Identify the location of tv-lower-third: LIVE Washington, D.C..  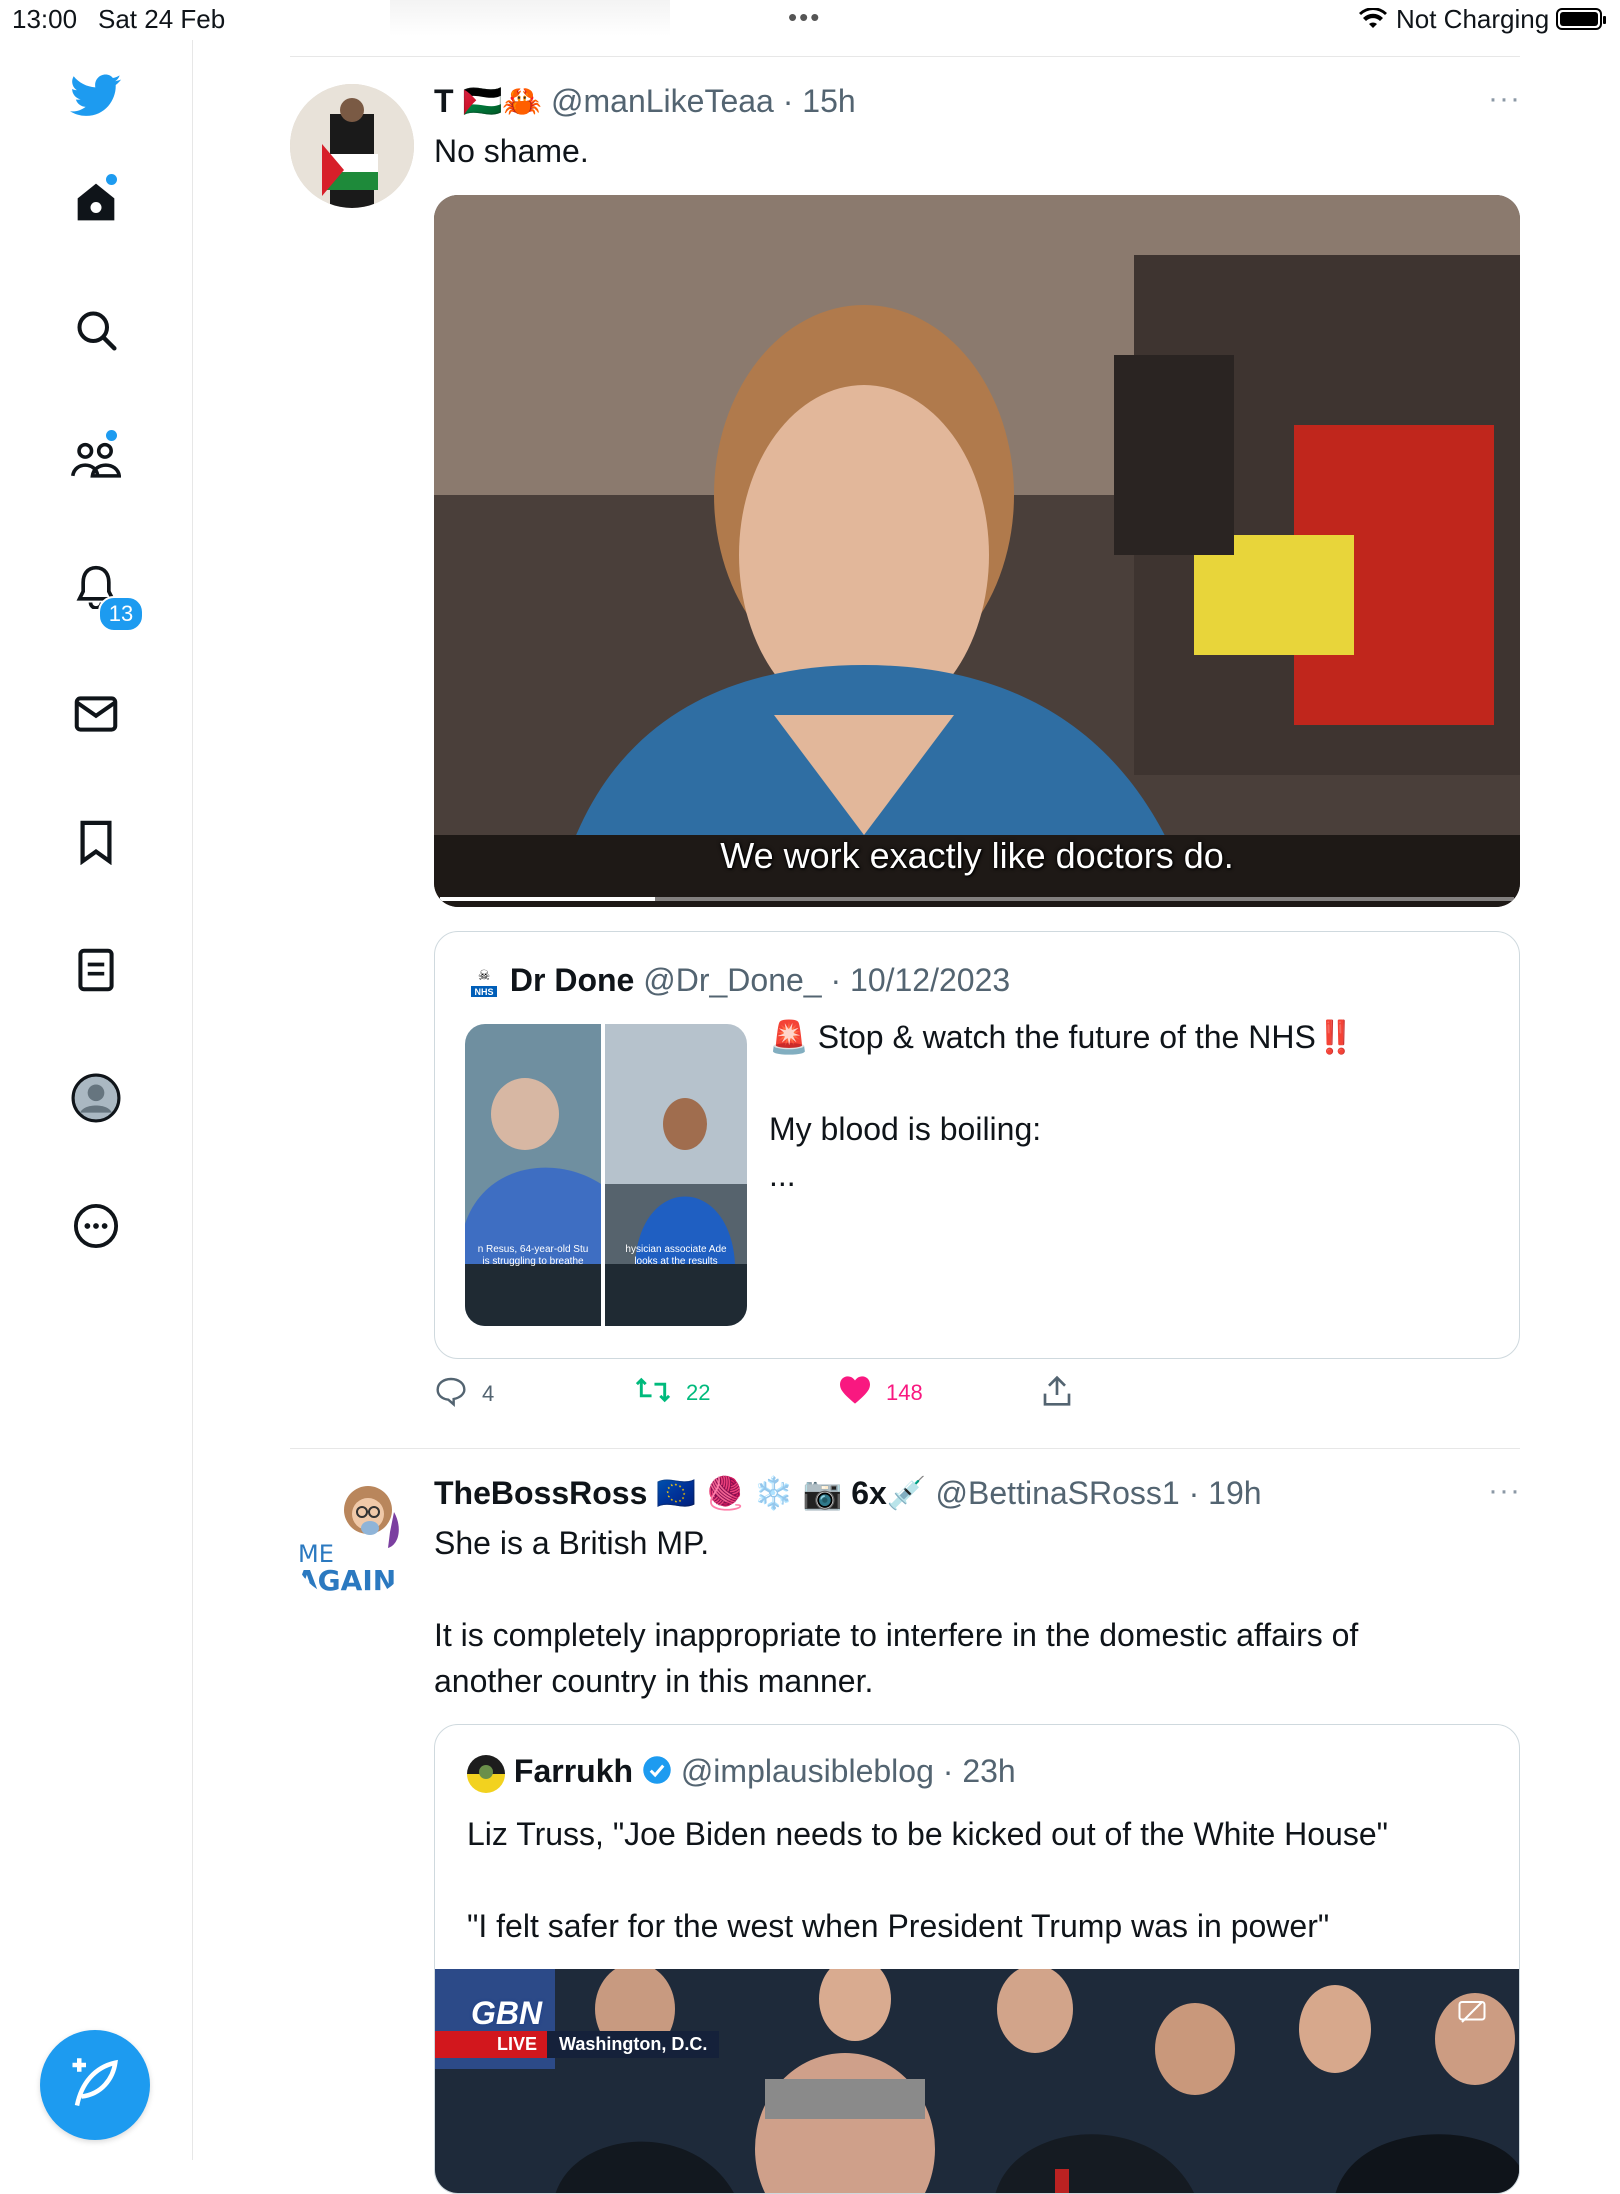
(577, 2044).